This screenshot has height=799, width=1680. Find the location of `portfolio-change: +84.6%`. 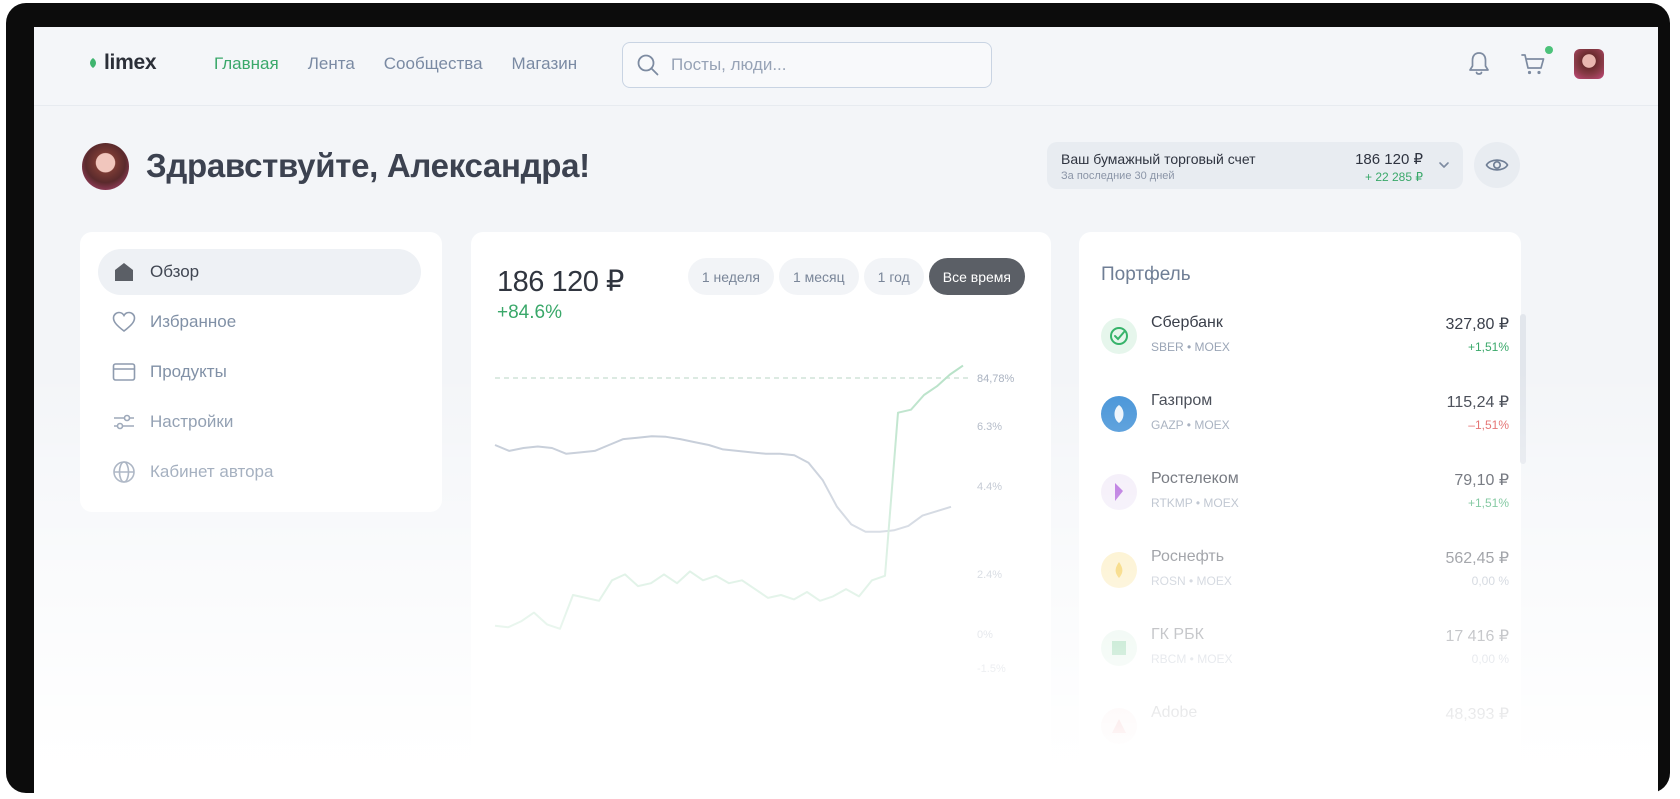

portfolio-change: +84.6% is located at coordinates (529, 312).